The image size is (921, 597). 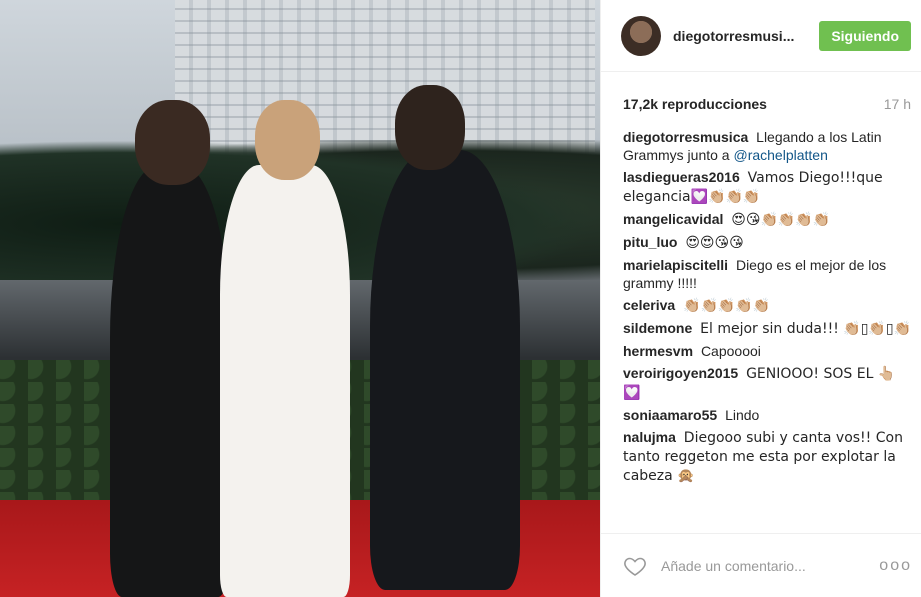 I want to click on comment-user: hermesvm, so click(x=658, y=351).